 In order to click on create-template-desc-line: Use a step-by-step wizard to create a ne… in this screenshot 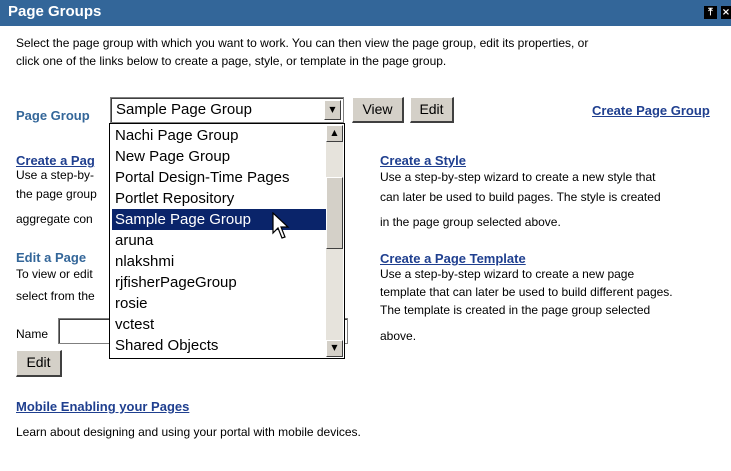, I will do `click(507, 274)`.